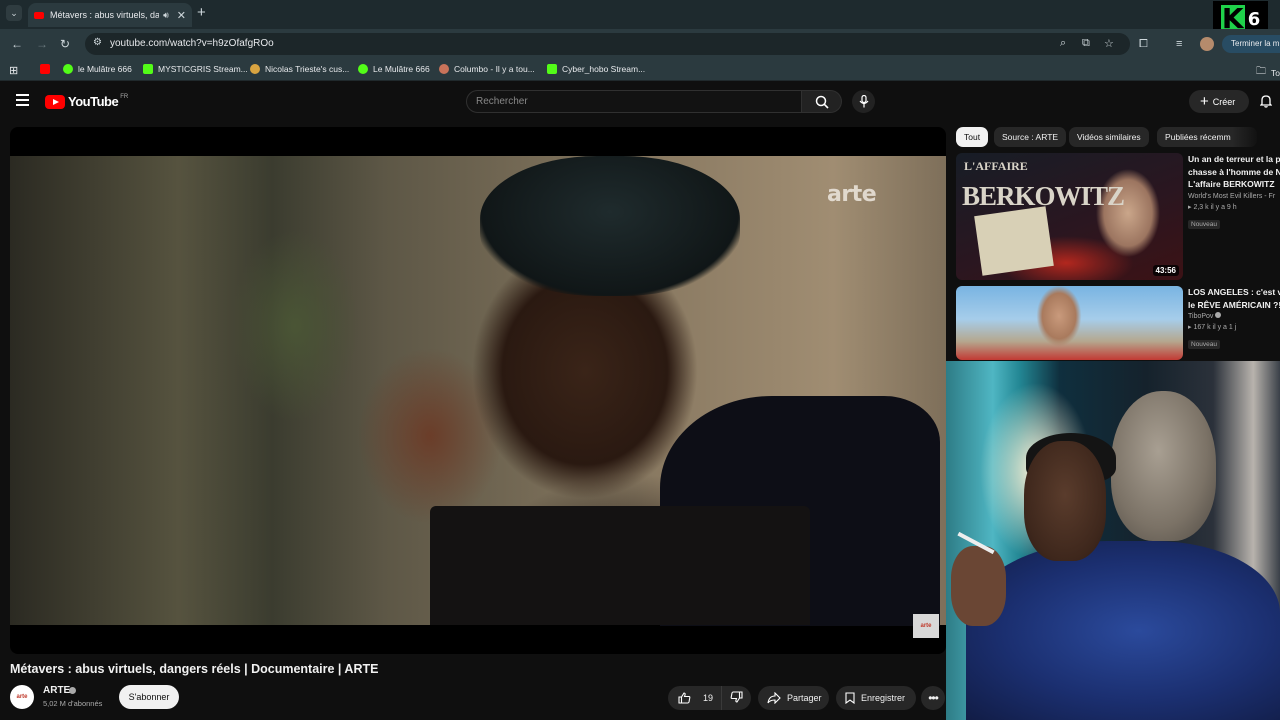  I want to click on more-dots-icon: •••, so click(933, 698).